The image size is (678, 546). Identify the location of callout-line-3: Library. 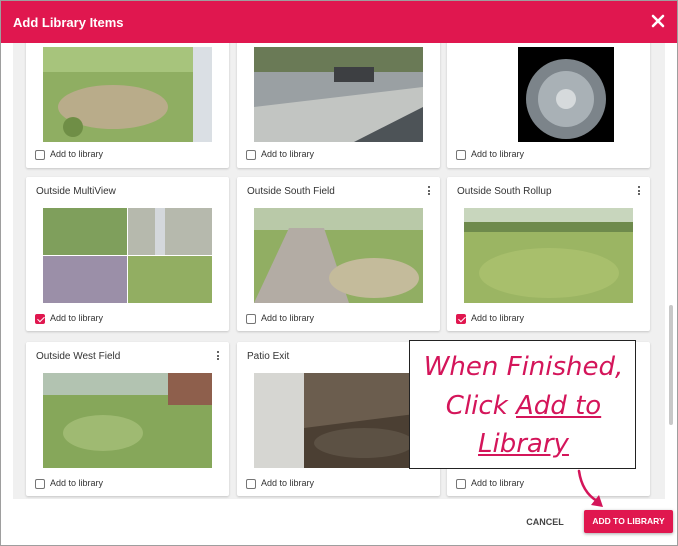
(523, 444).